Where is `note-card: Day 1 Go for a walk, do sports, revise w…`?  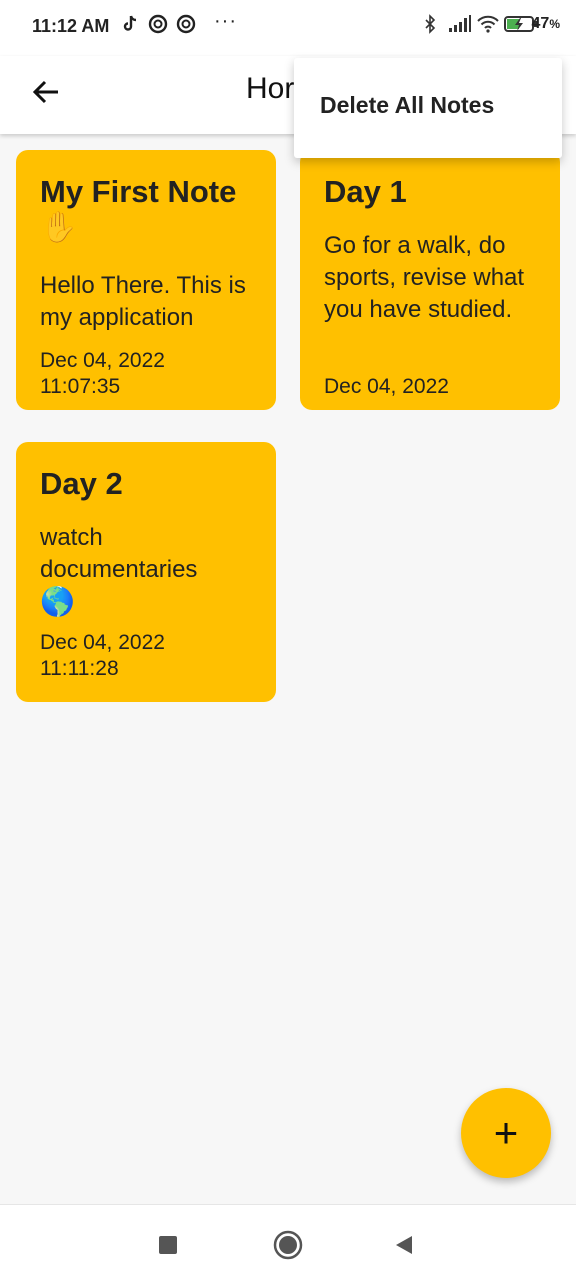
note-card: Day 1 Go for a walk, do sports, revise w… is located at coordinates (430, 280).